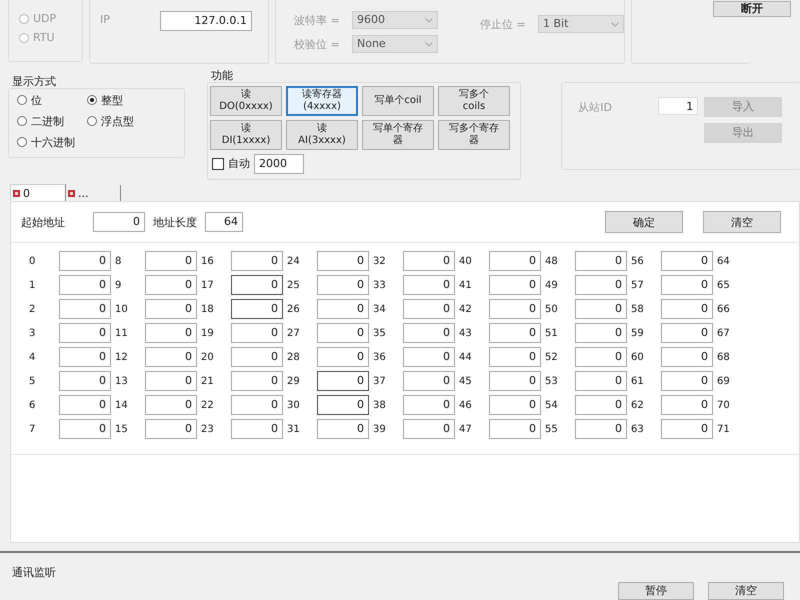 This screenshot has height=600, width=800. Describe the element at coordinates (656, 591) in the screenshot. I see `monitor-button: 暂停` at that location.